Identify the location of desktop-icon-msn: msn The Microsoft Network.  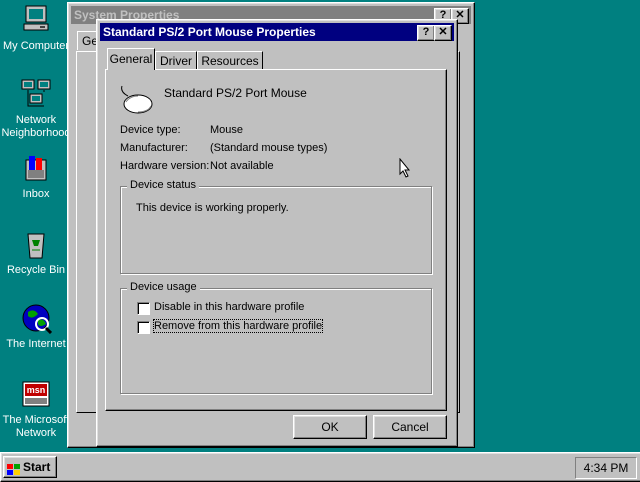
(36, 409).